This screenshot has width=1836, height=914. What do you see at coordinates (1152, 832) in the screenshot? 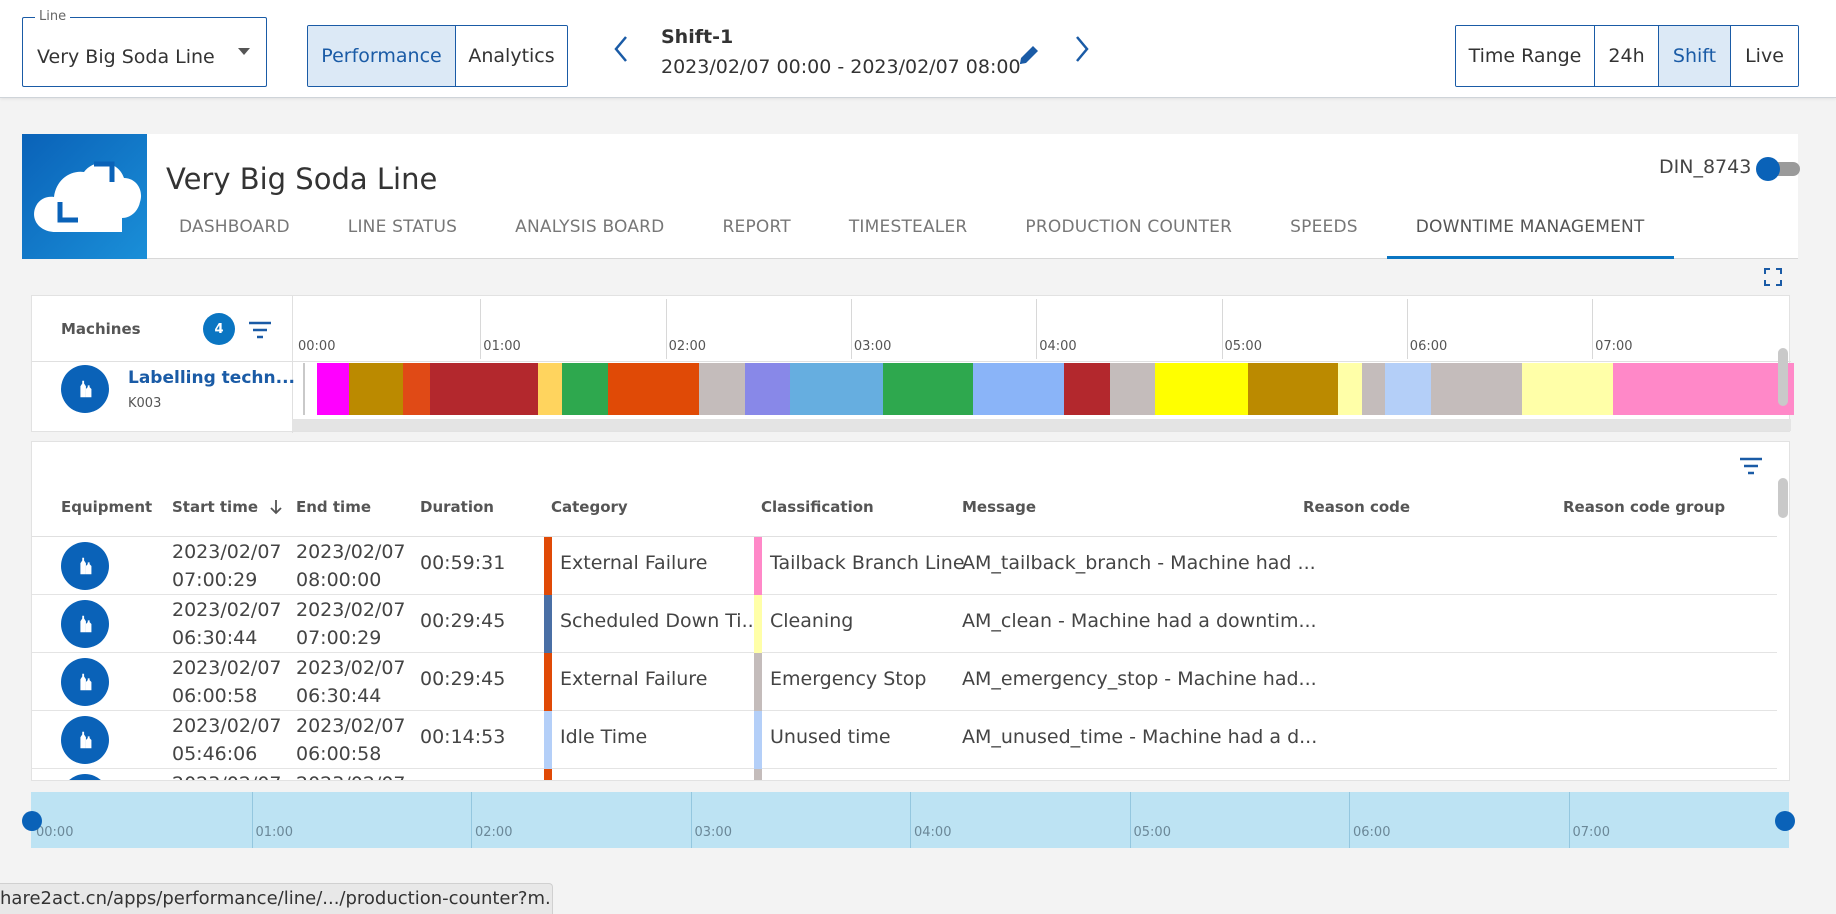
I see `time-slider-label: 05:00` at bounding box center [1152, 832].